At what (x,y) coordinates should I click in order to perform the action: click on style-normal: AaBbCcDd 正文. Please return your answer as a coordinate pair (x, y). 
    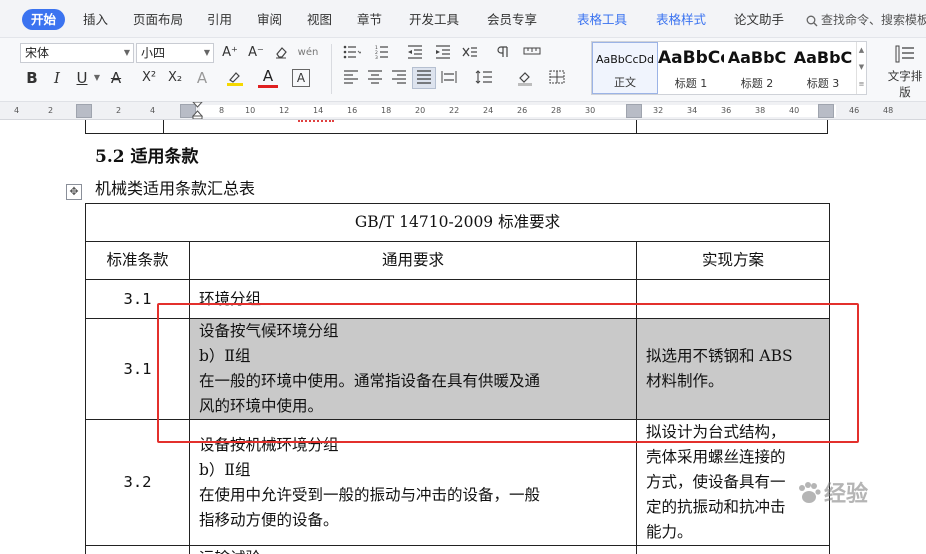
    Looking at the image, I should click on (625, 68).